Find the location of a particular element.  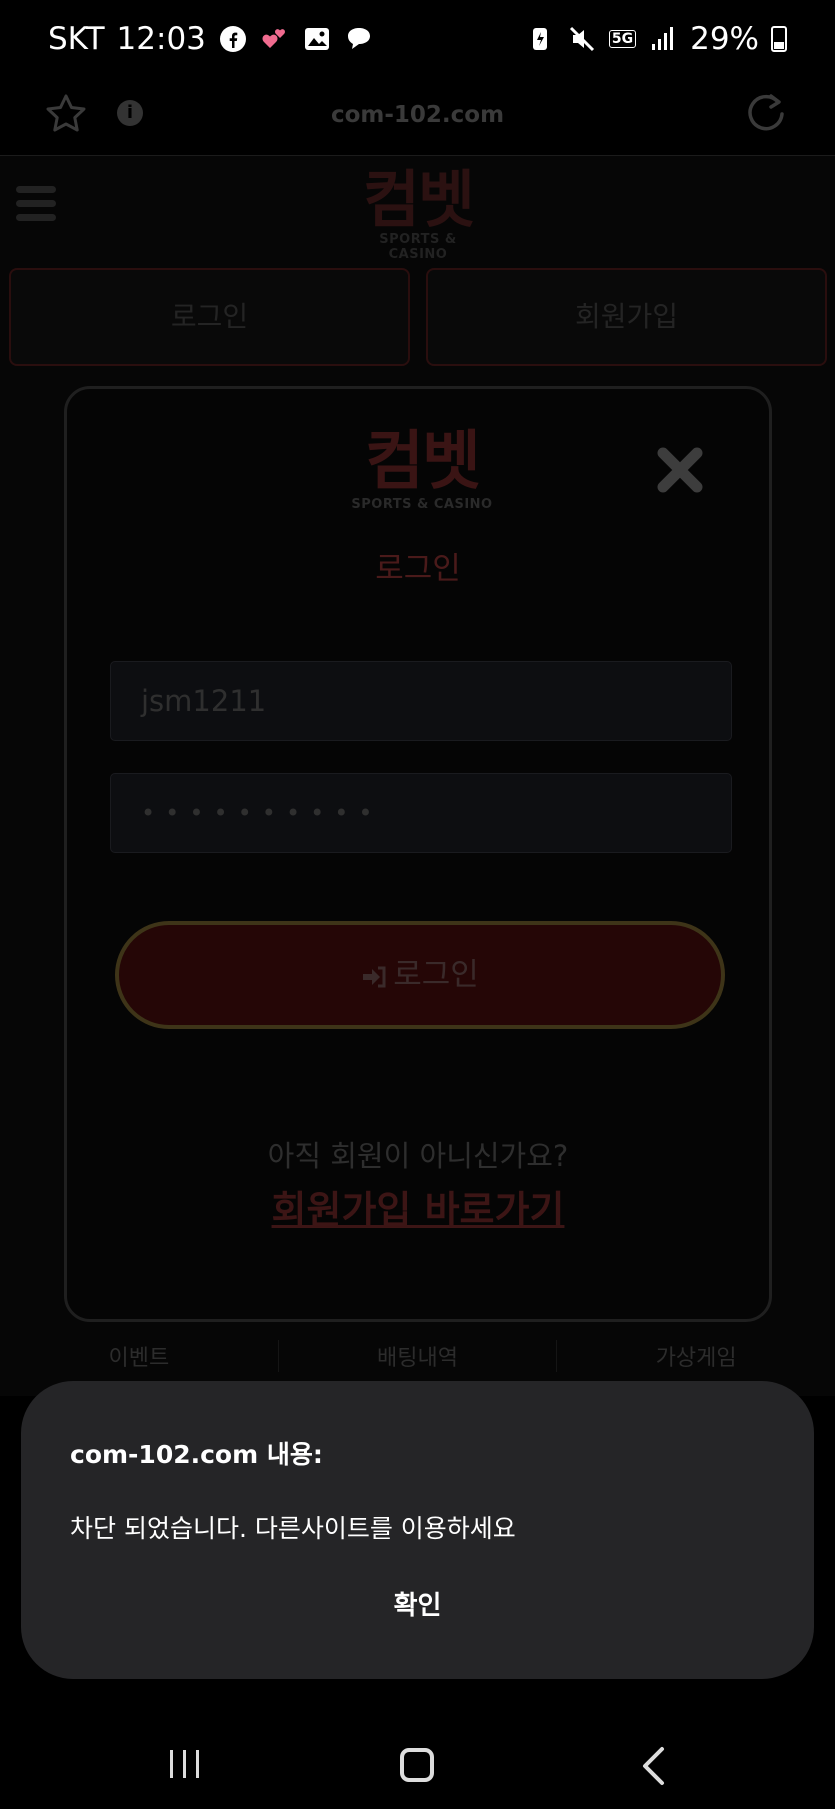

modal-logo-wordmark: 컴벳 is located at coordinates (423, 462).